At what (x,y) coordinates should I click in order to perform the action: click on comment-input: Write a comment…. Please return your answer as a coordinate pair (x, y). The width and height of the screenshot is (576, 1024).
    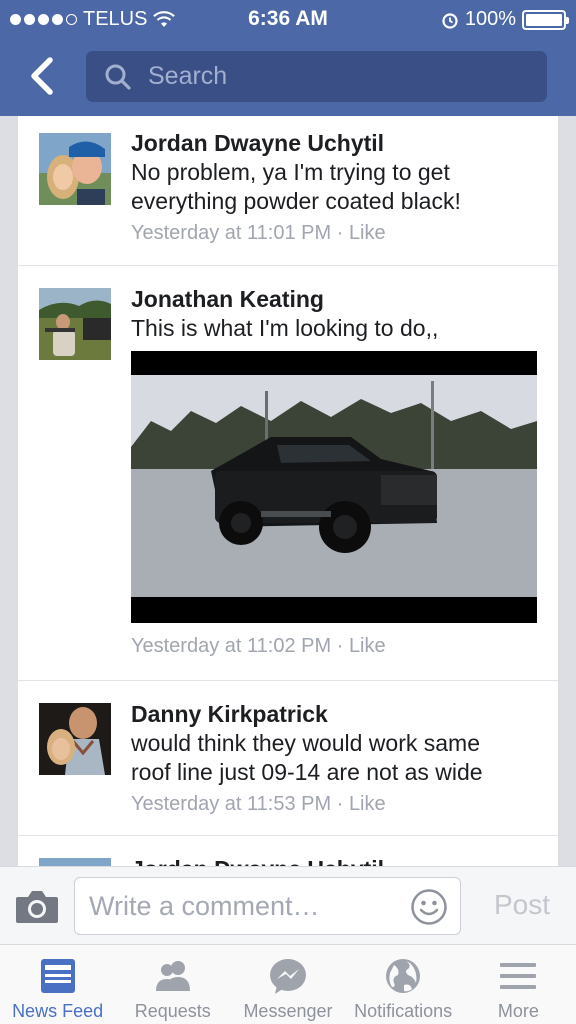
    Looking at the image, I should click on (267, 906).